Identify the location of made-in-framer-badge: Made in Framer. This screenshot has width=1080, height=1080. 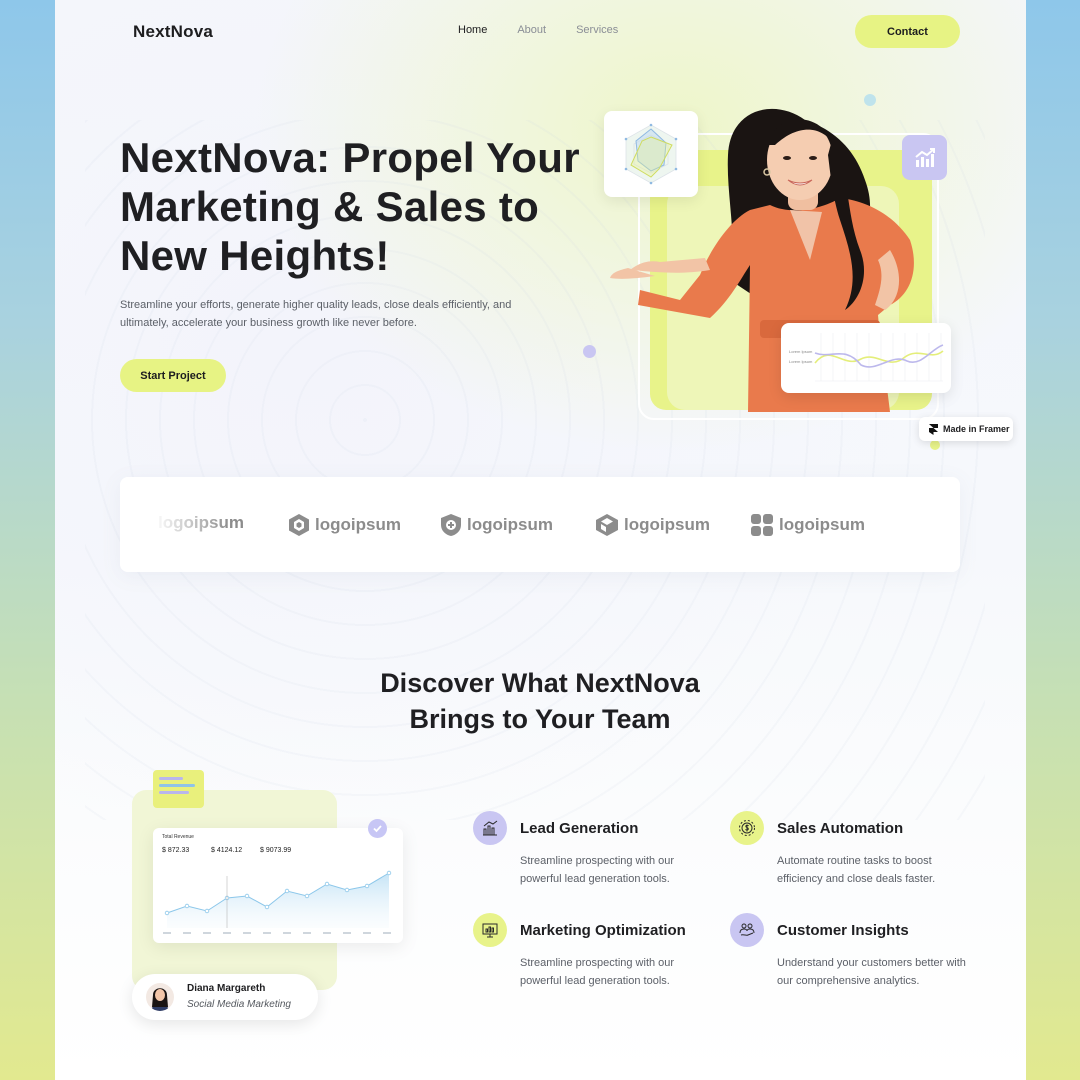
(966, 429).